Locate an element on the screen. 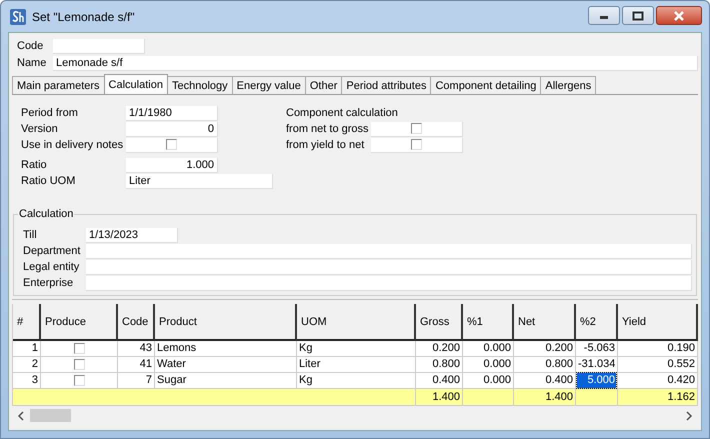 This screenshot has width=710, height=439. tab: Technology is located at coordinates (199, 85).